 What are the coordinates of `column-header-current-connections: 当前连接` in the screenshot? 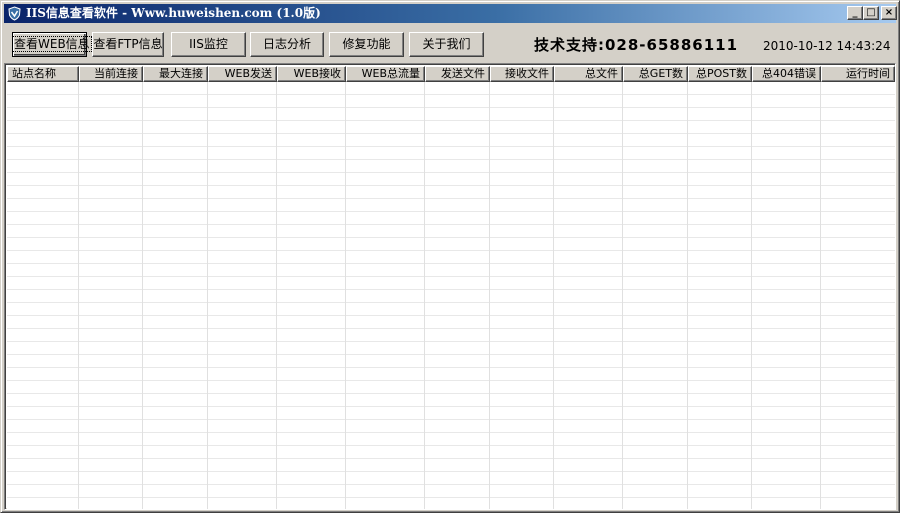 It's located at (111, 74).